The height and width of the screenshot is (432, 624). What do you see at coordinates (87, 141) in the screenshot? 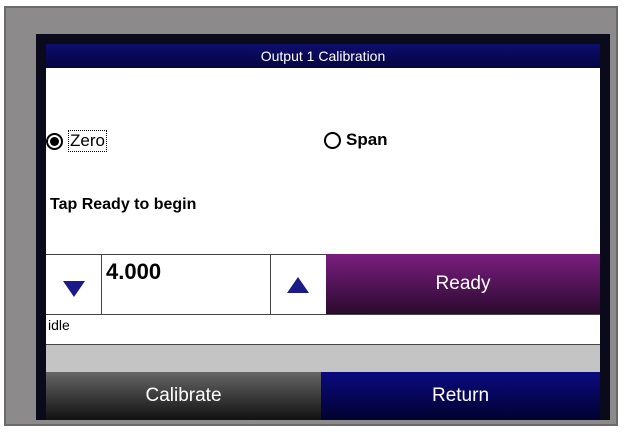
I see `zero-radio-label: Zero` at bounding box center [87, 141].